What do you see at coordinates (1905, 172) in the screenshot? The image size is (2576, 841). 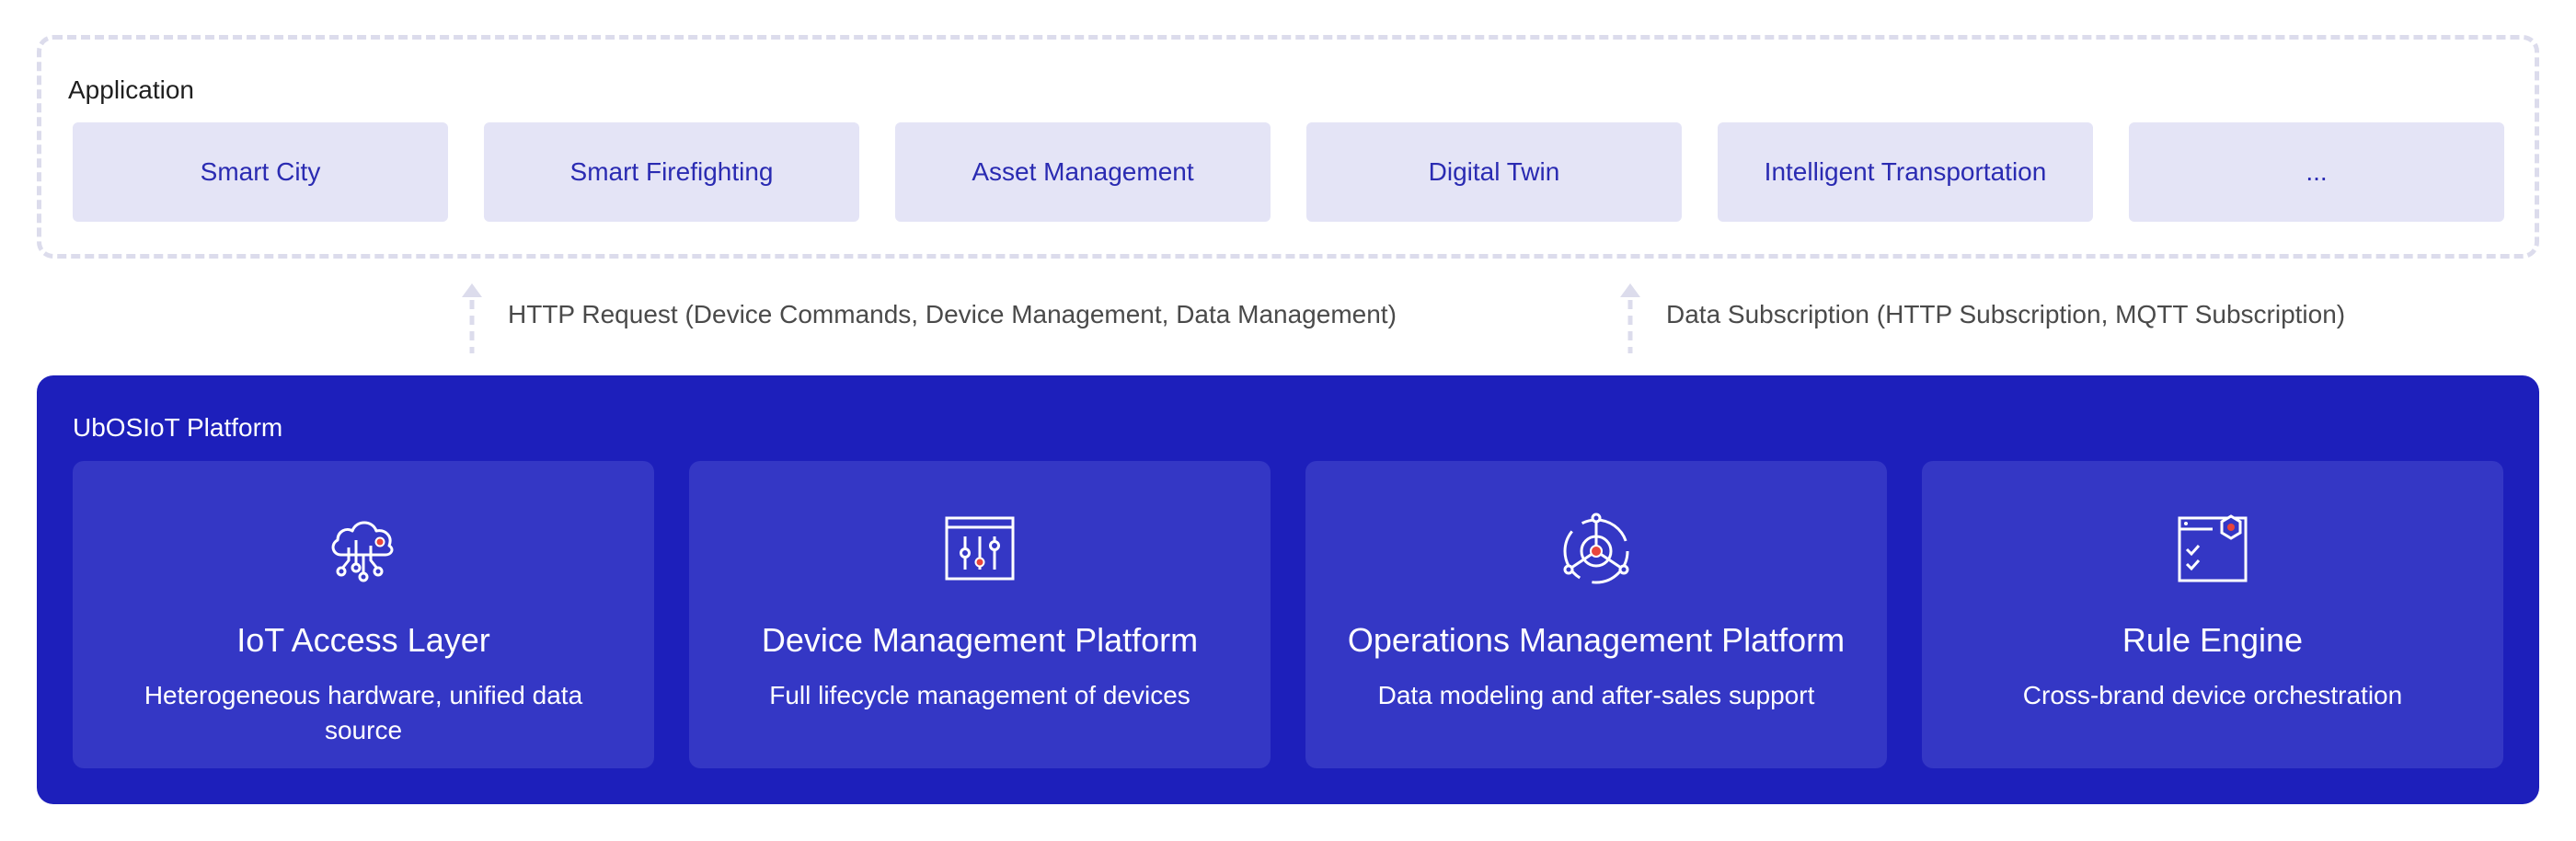 I see `app-card-intelligent-transportation: Intelligent Transportation` at bounding box center [1905, 172].